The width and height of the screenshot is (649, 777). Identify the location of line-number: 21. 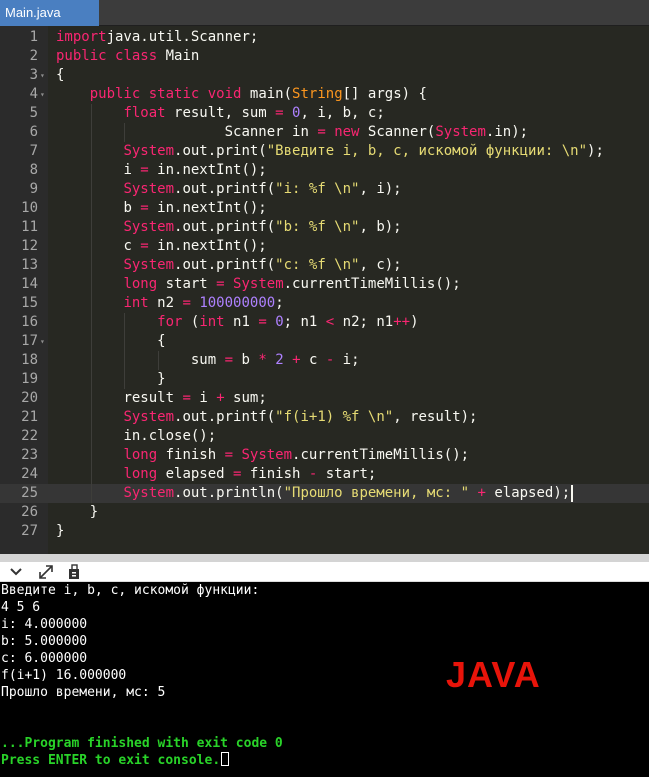
(29, 417).